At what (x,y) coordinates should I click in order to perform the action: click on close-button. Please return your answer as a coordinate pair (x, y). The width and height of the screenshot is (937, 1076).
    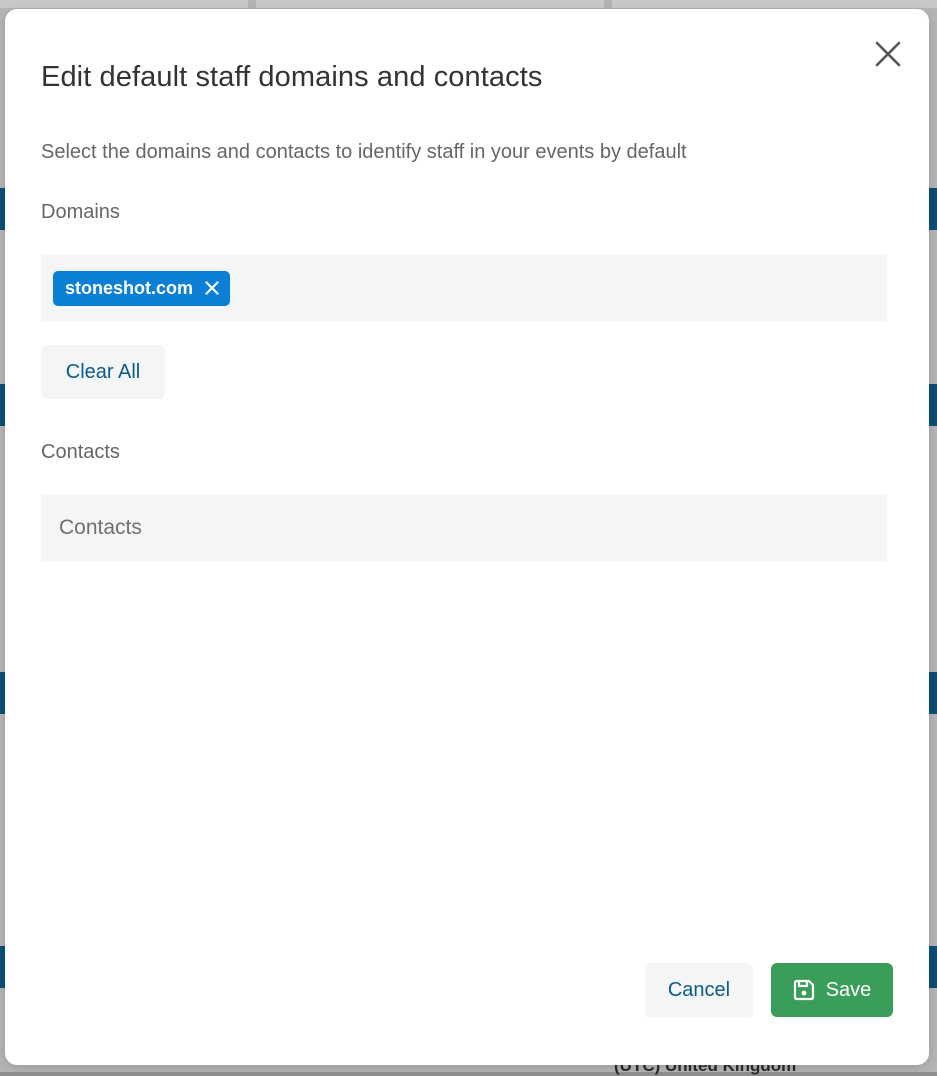
    Looking at the image, I should click on (888, 54).